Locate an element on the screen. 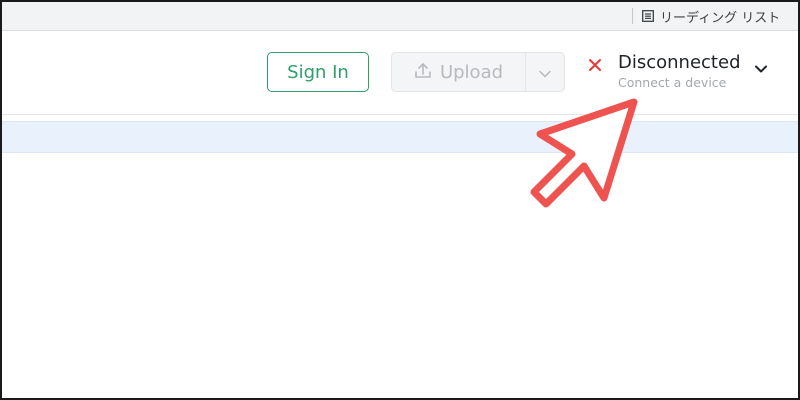 Image resolution: width=800 pixels, height=400 pixels. upload-options-toggle is located at coordinates (545, 72).